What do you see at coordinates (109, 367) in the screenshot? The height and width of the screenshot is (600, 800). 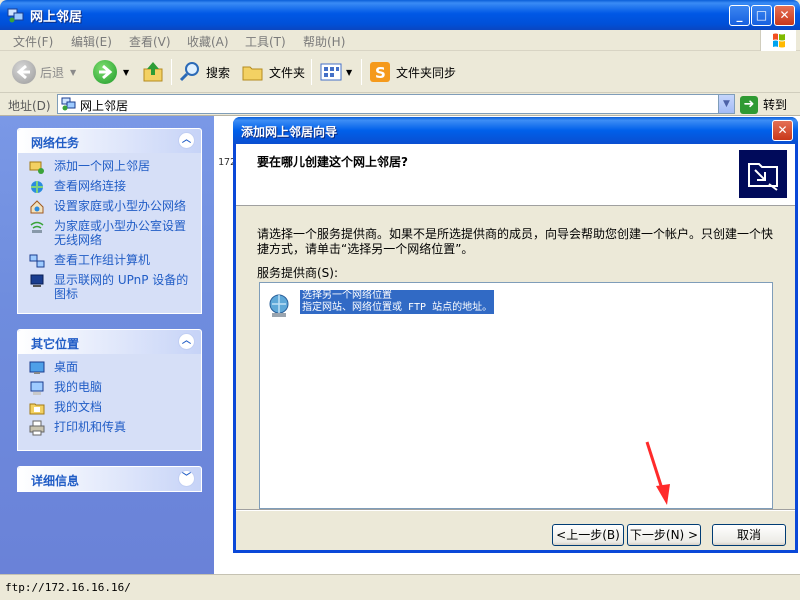 I see `place-desktop: 桌面` at bounding box center [109, 367].